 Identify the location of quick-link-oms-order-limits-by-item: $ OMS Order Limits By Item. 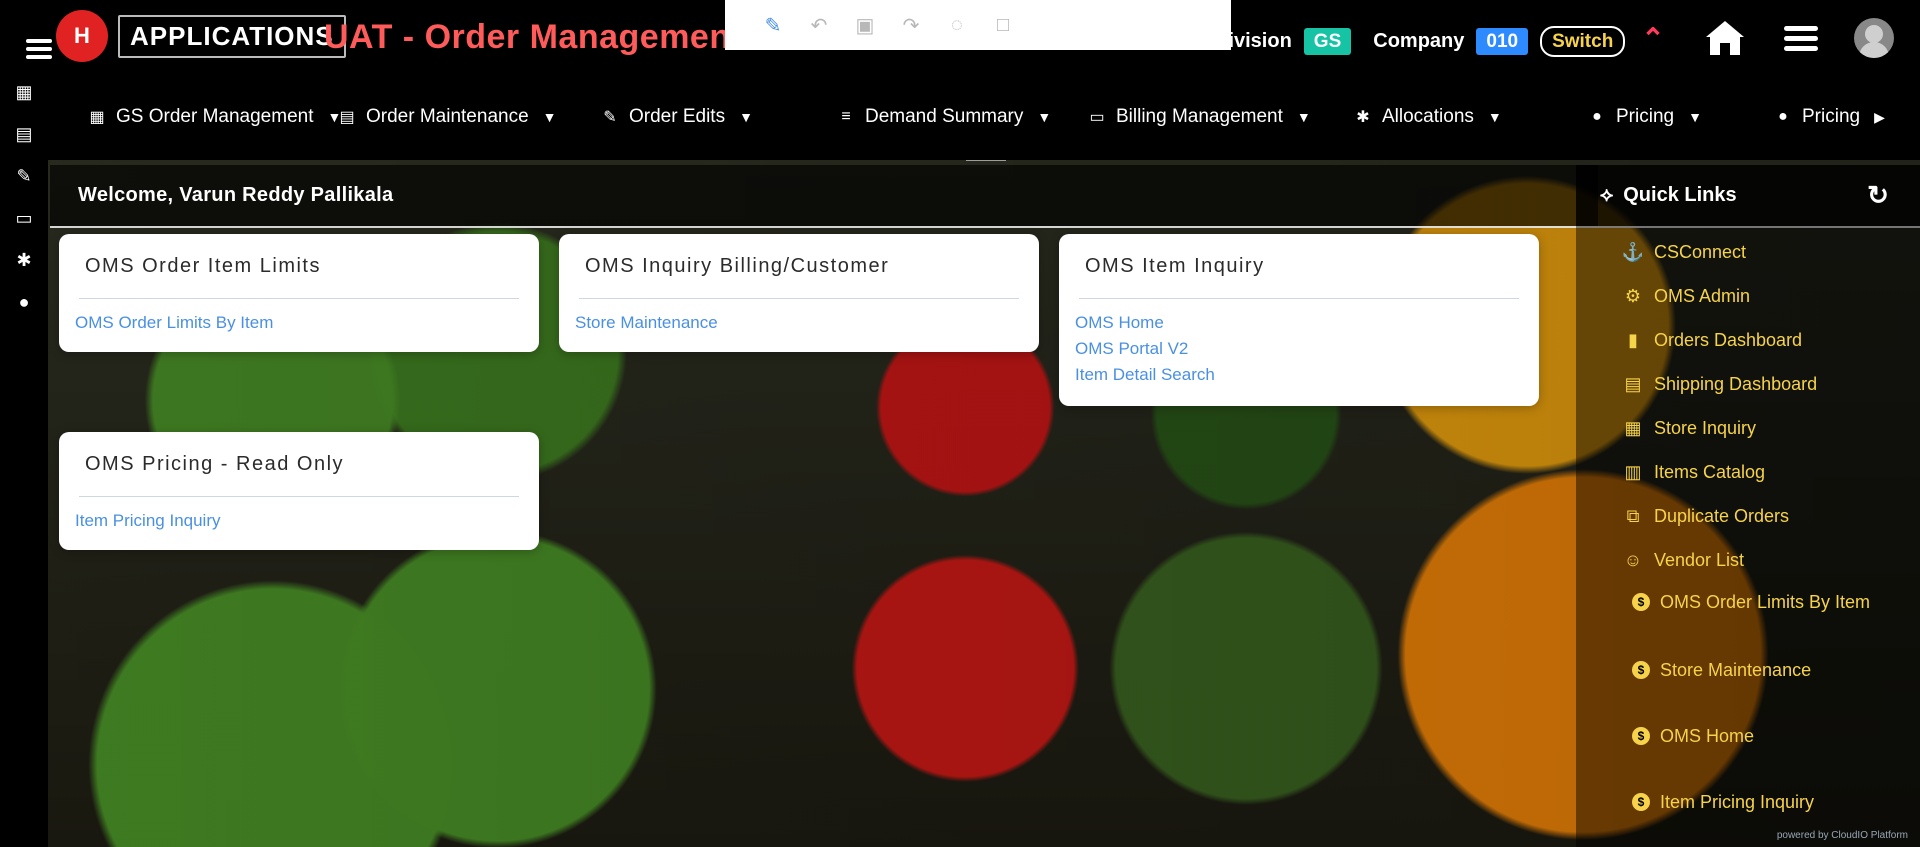
(1751, 602).